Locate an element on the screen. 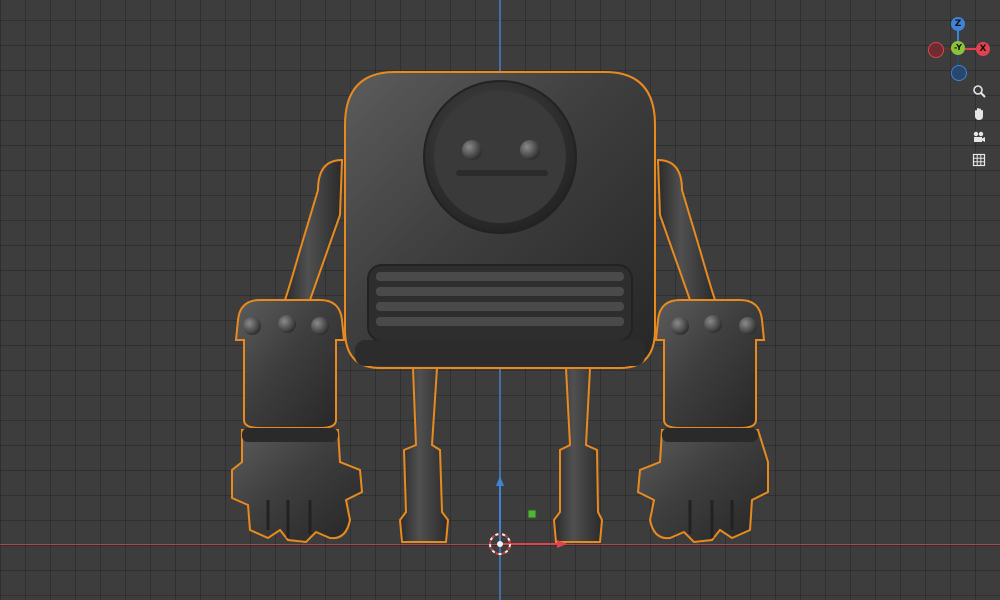  camera-icon is located at coordinates (979, 137).